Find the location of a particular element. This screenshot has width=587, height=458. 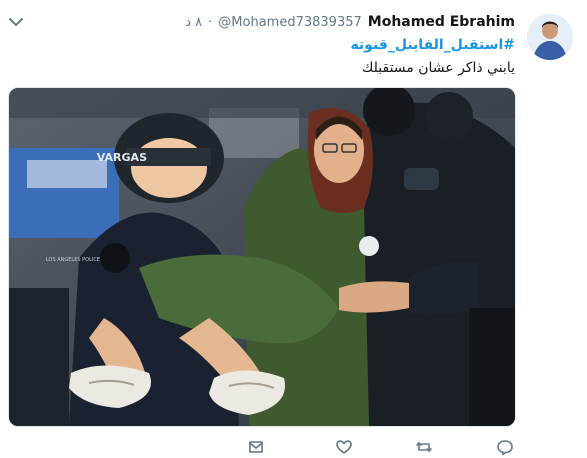

author-name: Mohamed Ebrahim is located at coordinates (441, 22).